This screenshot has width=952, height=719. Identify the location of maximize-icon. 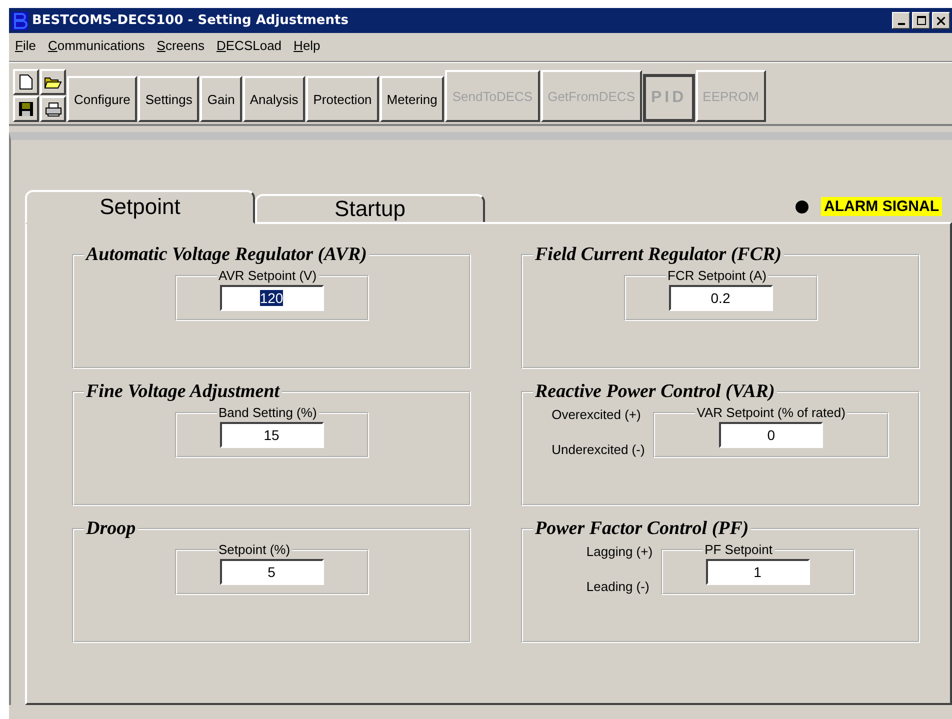
(921, 20).